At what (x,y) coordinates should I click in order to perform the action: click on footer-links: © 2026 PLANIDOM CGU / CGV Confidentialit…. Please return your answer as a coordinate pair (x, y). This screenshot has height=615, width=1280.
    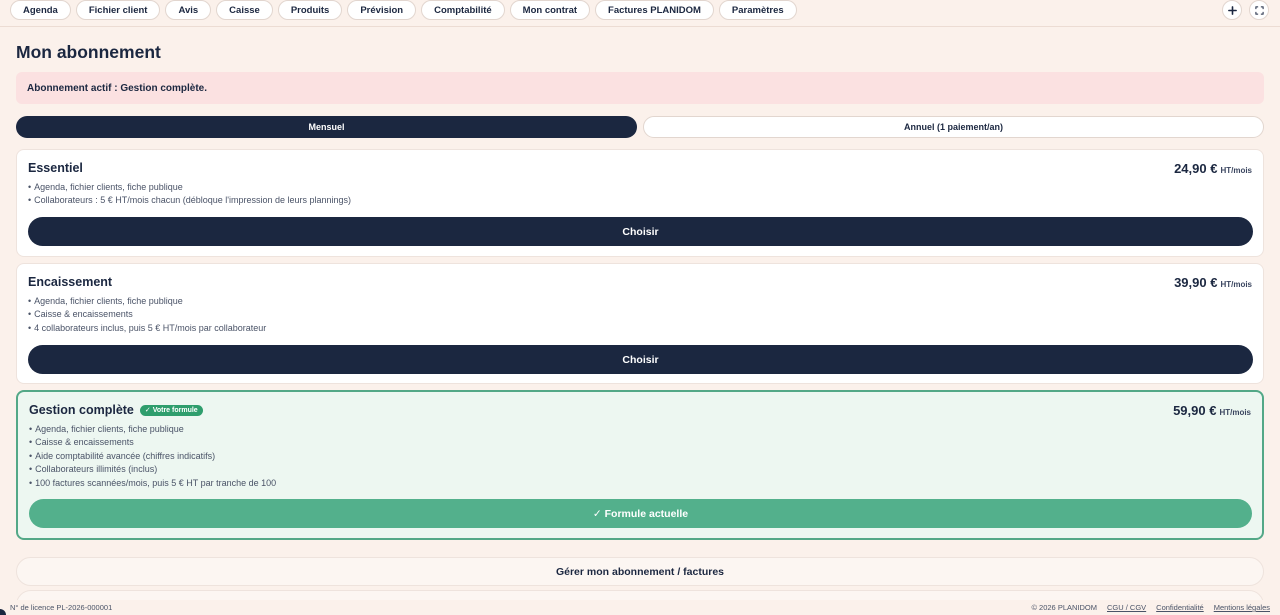
    Looking at the image, I should click on (1150, 607).